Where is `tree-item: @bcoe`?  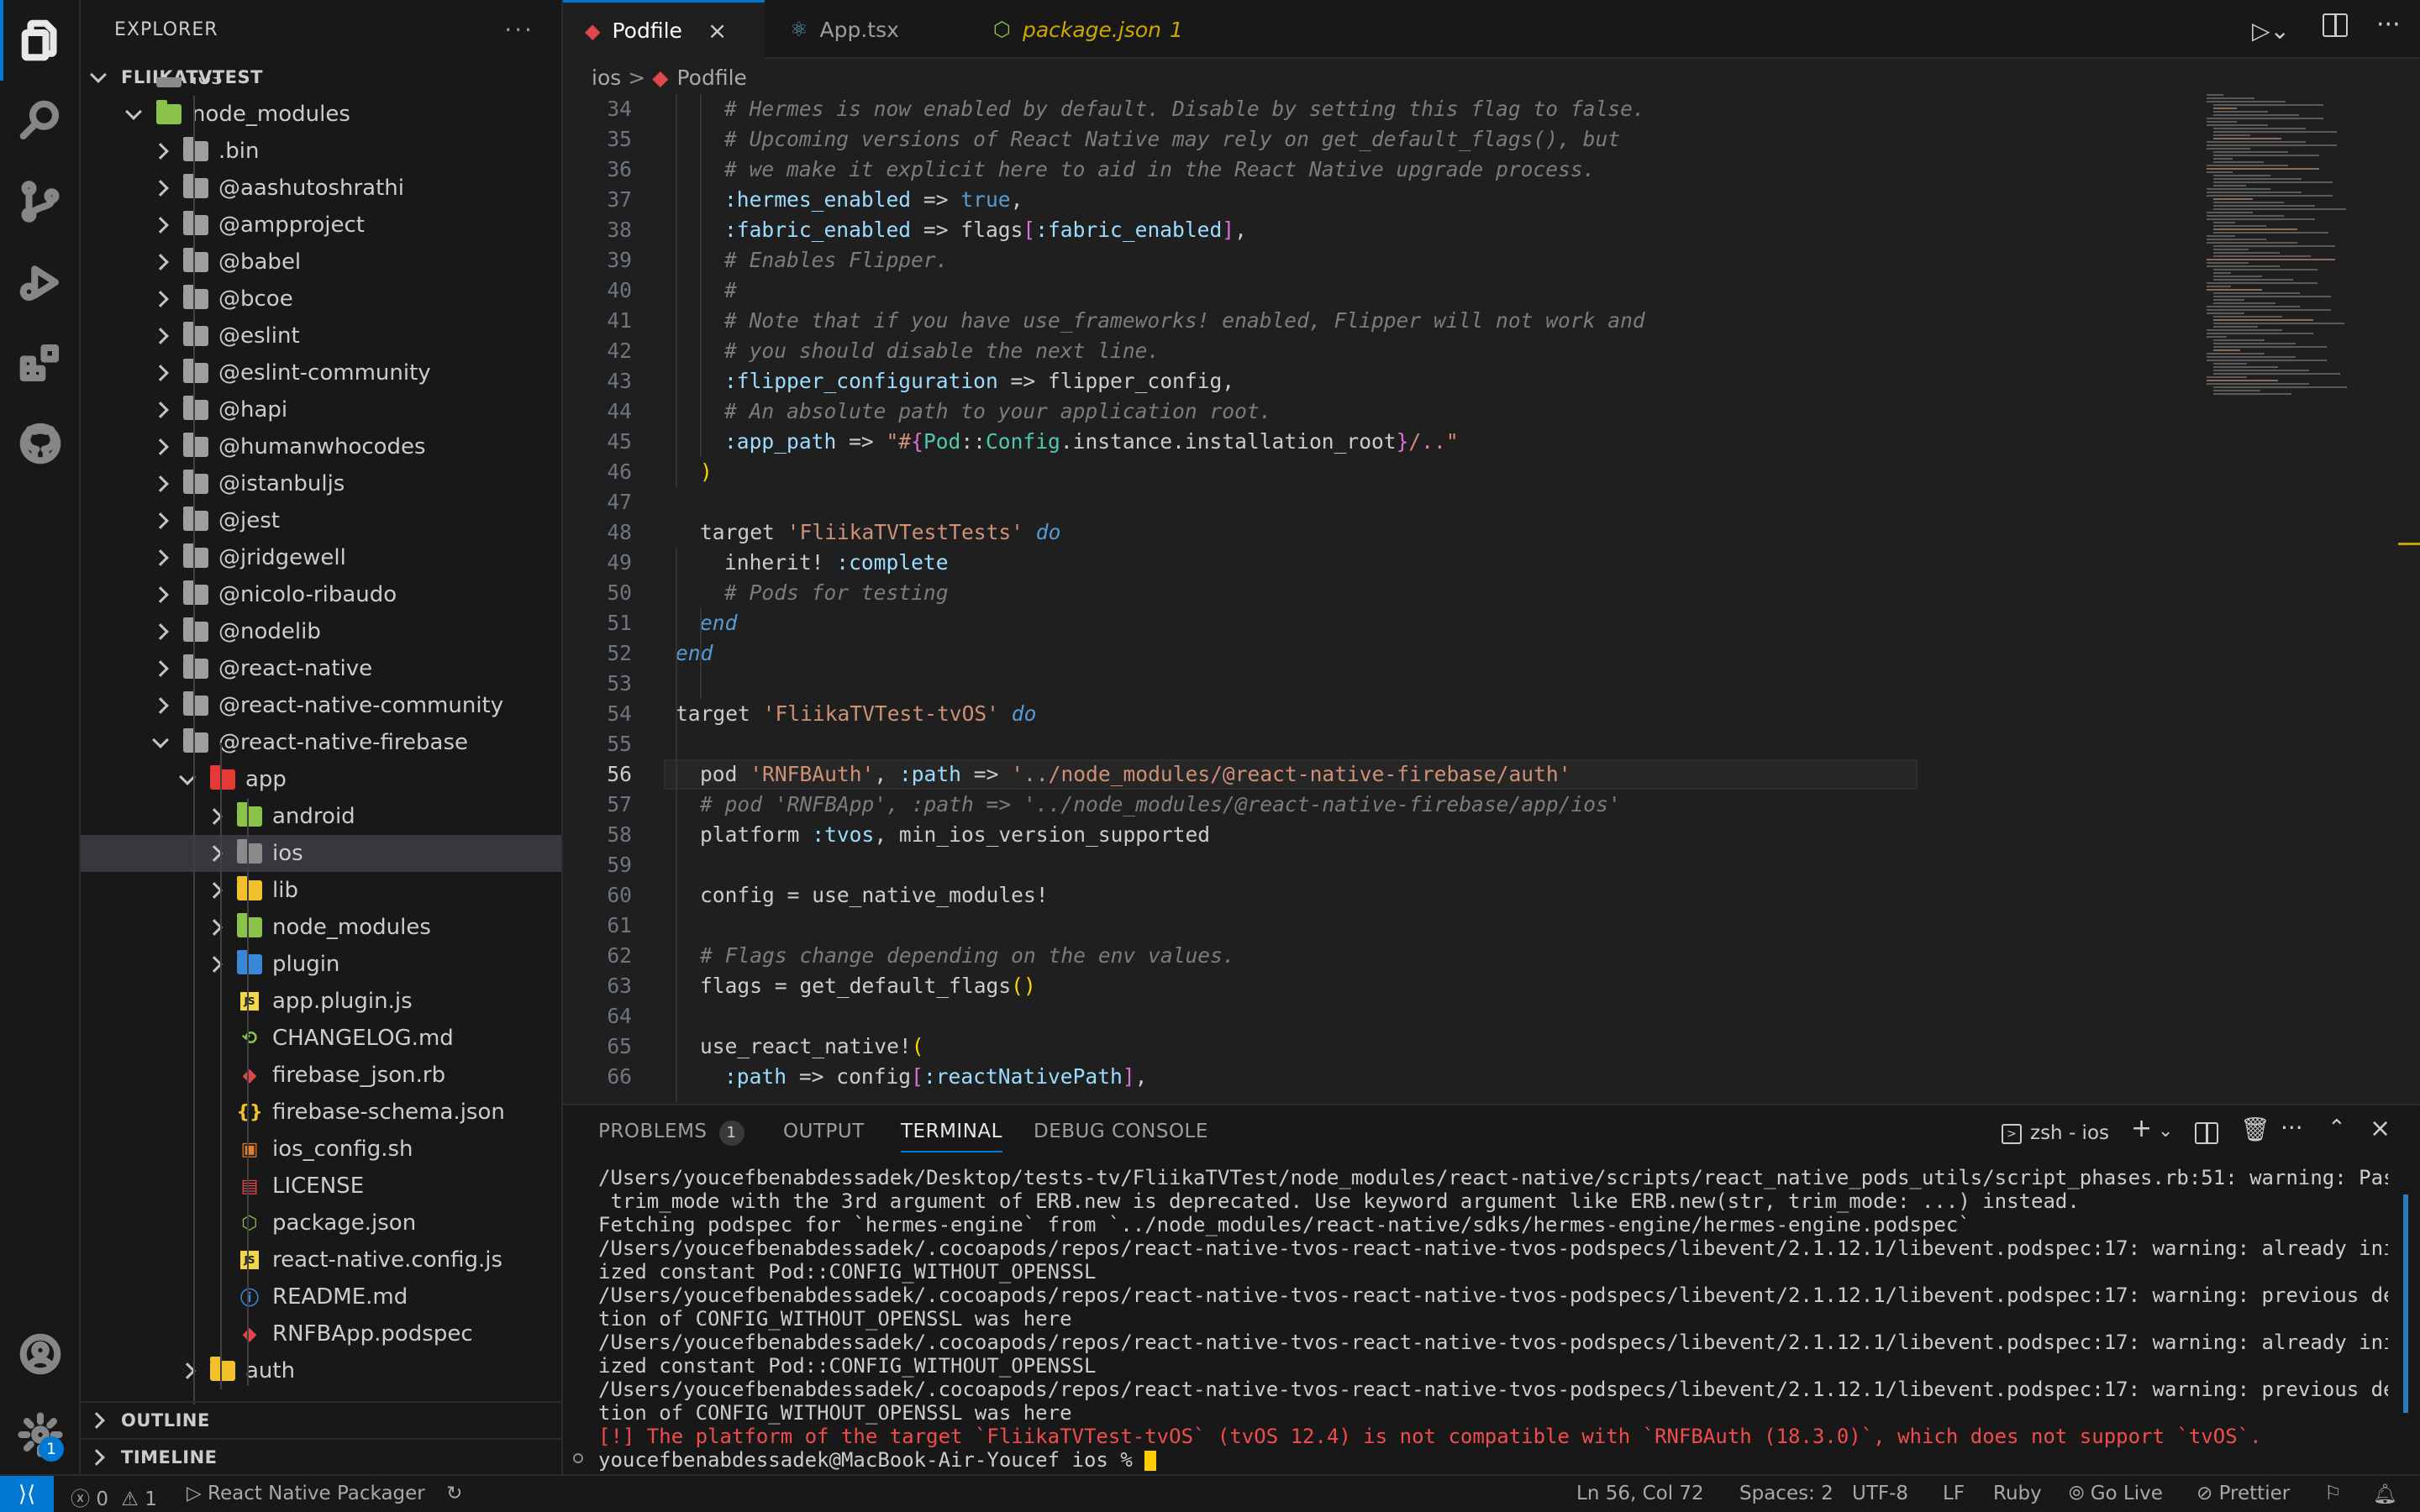
tree-item: @bcoe is located at coordinates (321, 299).